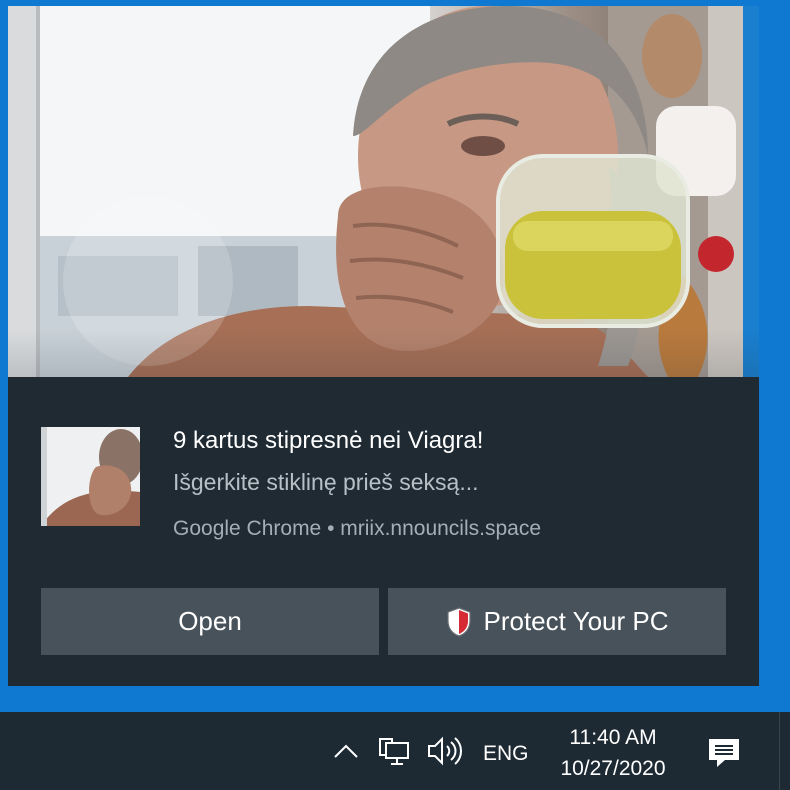  I want to click on notification-thumbnail, so click(90, 476).